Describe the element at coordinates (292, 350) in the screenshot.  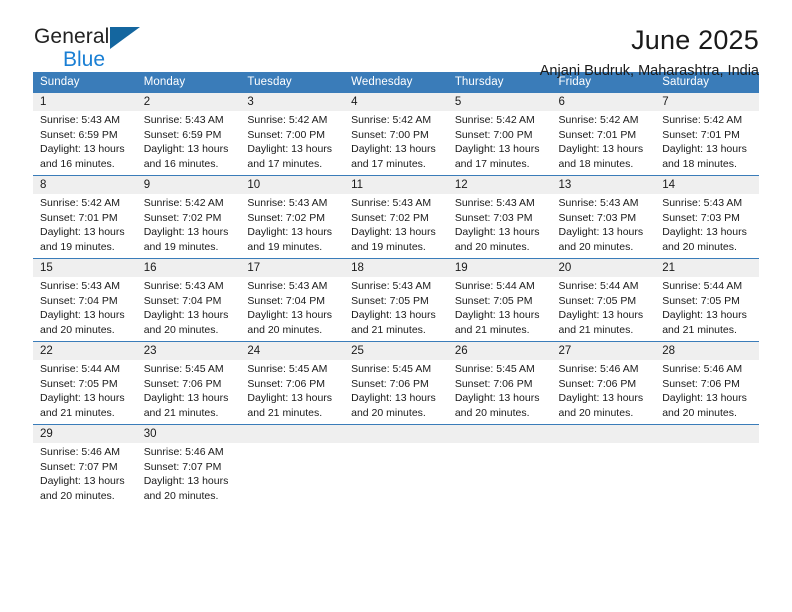
I see `day-number-24: 24` at that location.